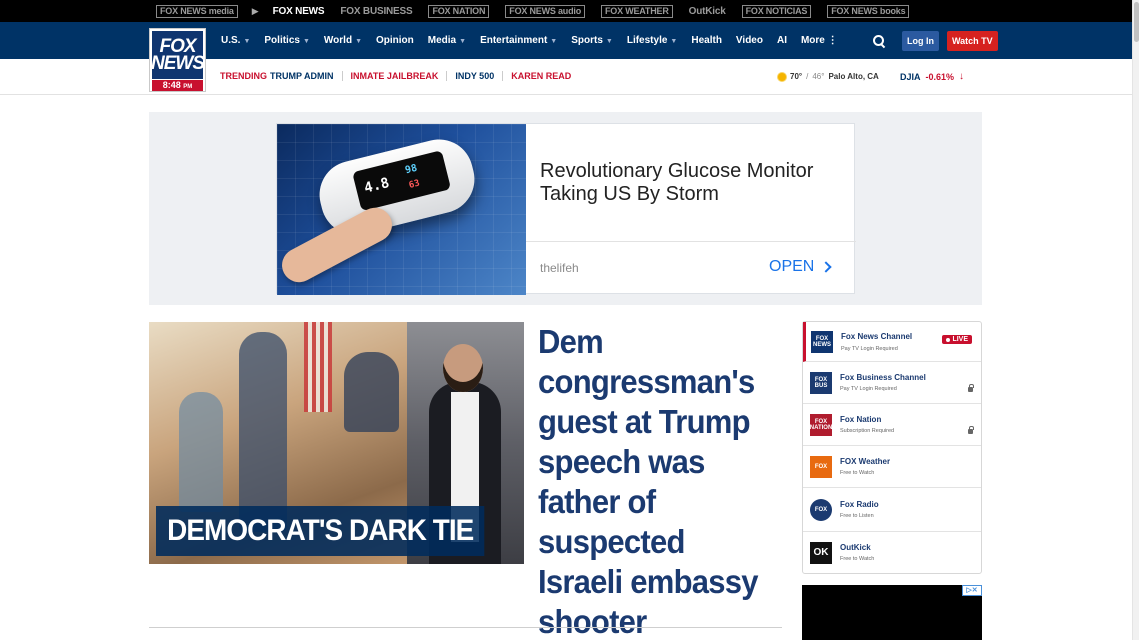 This screenshot has width=1139, height=640. Describe the element at coordinates (447, 40) in the screenshot. I see `nav-item-media: Media ▼` at that location.